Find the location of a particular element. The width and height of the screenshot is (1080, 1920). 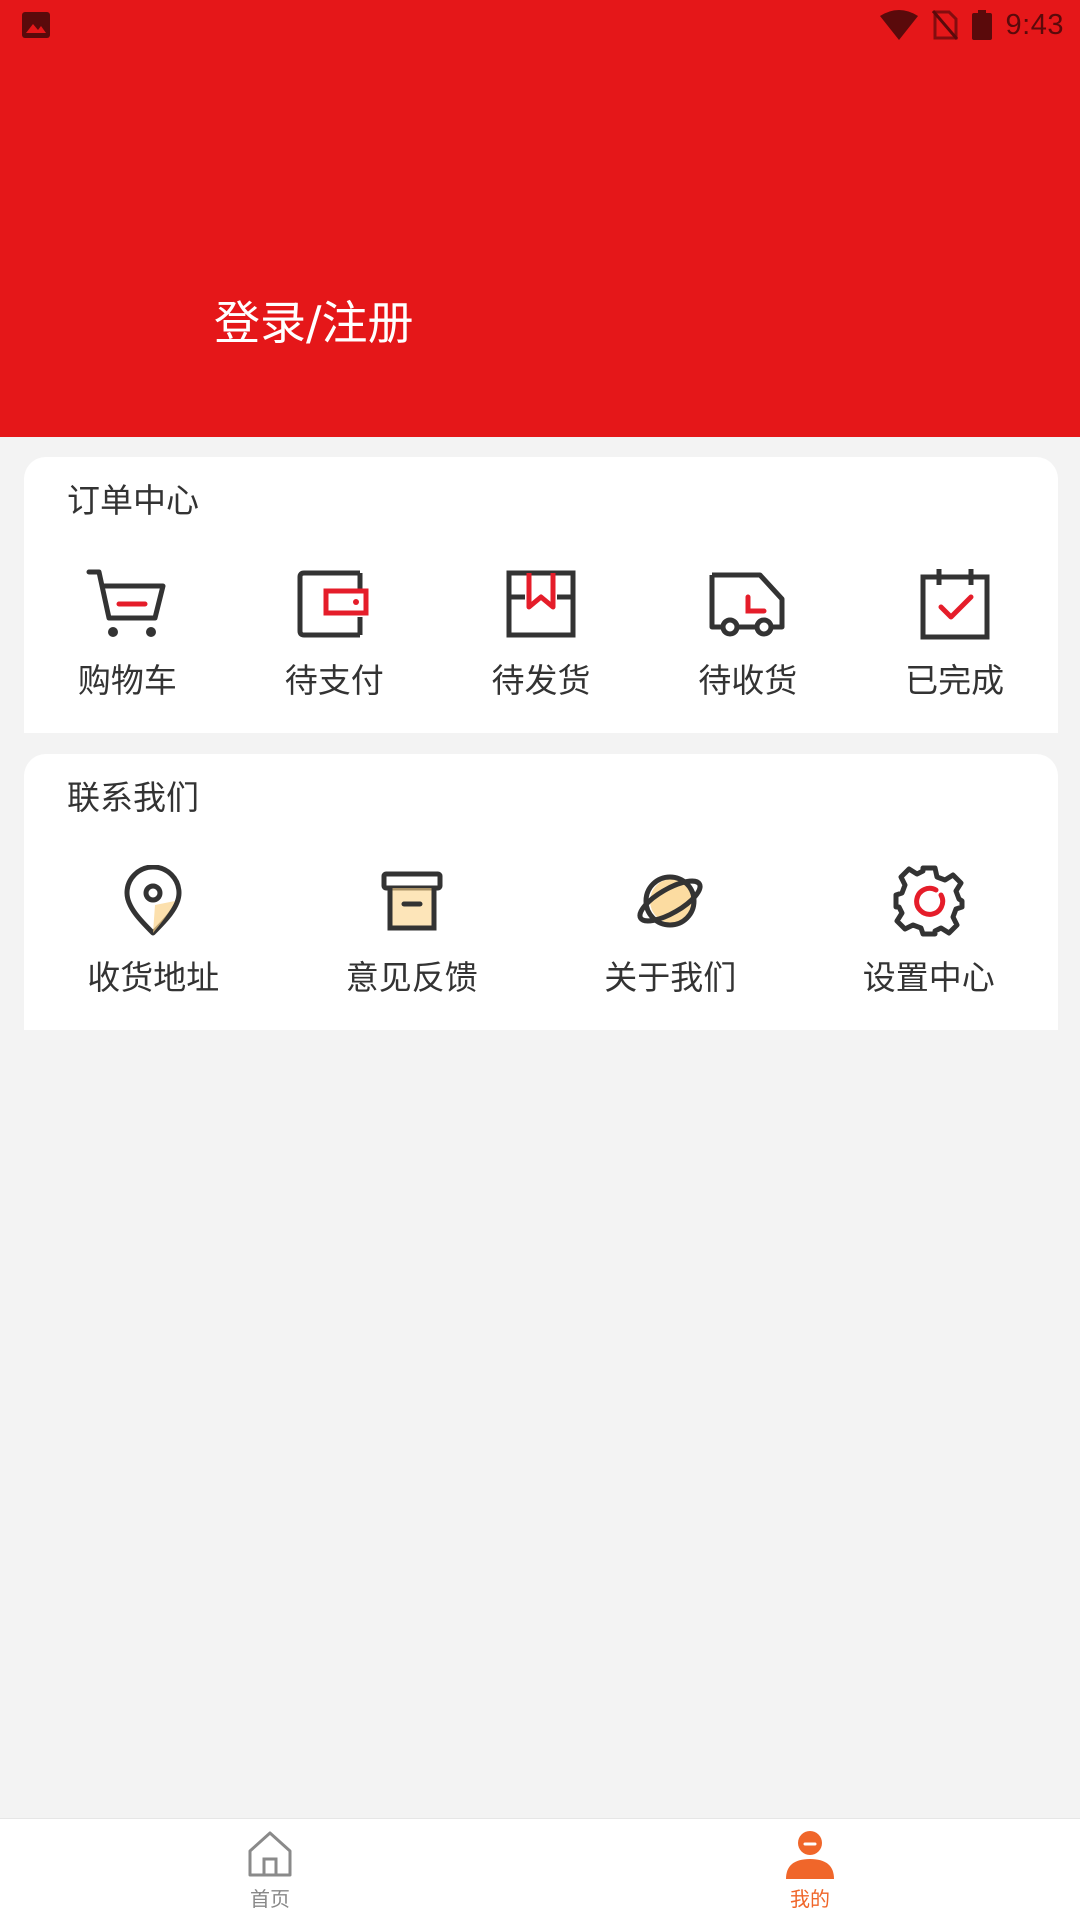

order-item-label: 购物车 is located at coordinates (127, 680).